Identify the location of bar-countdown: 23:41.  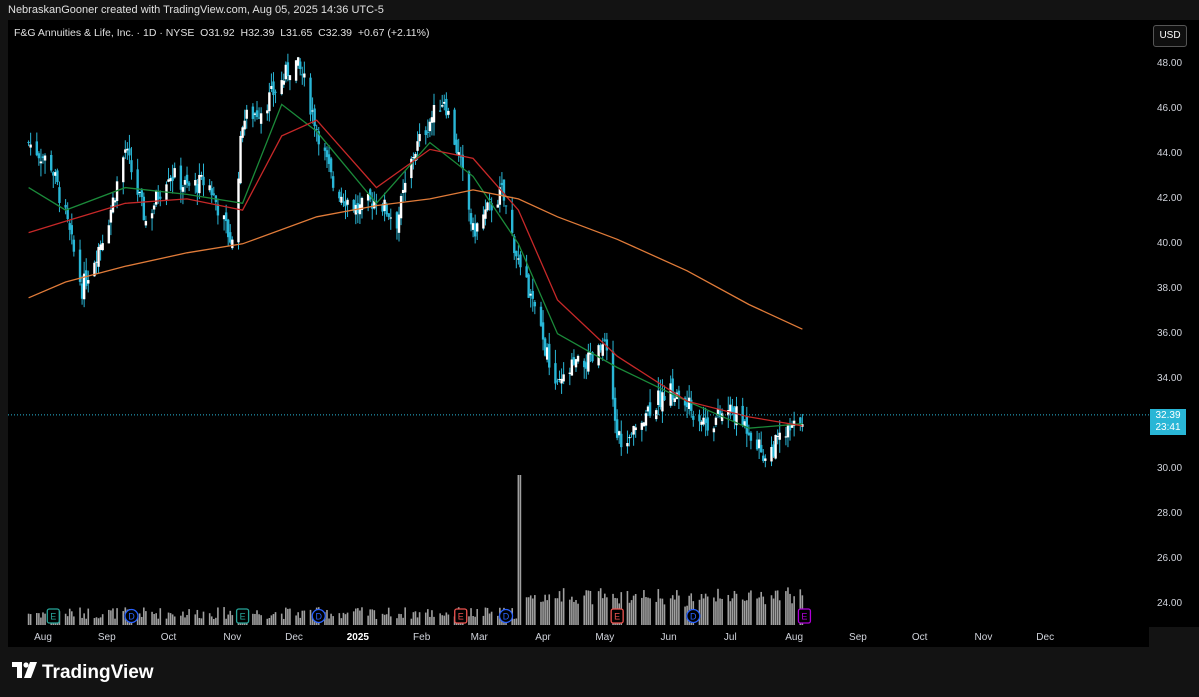
(1168, 427).